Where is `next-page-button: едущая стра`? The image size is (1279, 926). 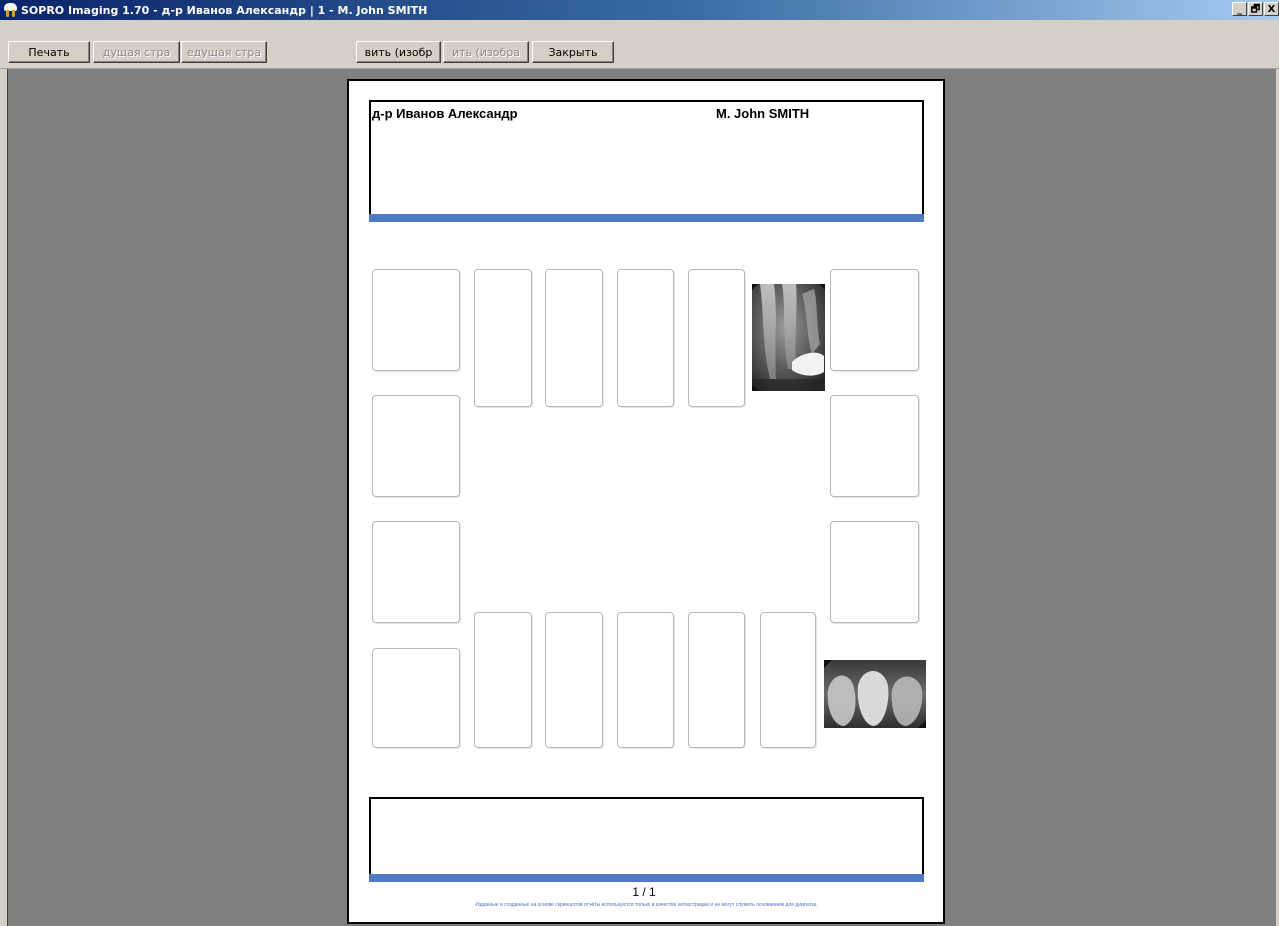
next-page-button: едущая стра is located at coordinates (224, 52).